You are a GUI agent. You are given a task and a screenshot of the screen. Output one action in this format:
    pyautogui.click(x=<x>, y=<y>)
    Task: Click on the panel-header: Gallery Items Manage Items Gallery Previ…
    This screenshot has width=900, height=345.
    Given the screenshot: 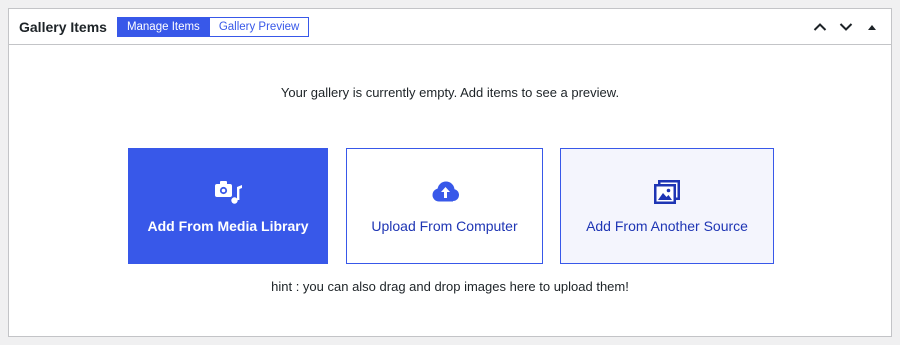 What is the action you would take?
    pyautogui.click(x=450, y=27)
    